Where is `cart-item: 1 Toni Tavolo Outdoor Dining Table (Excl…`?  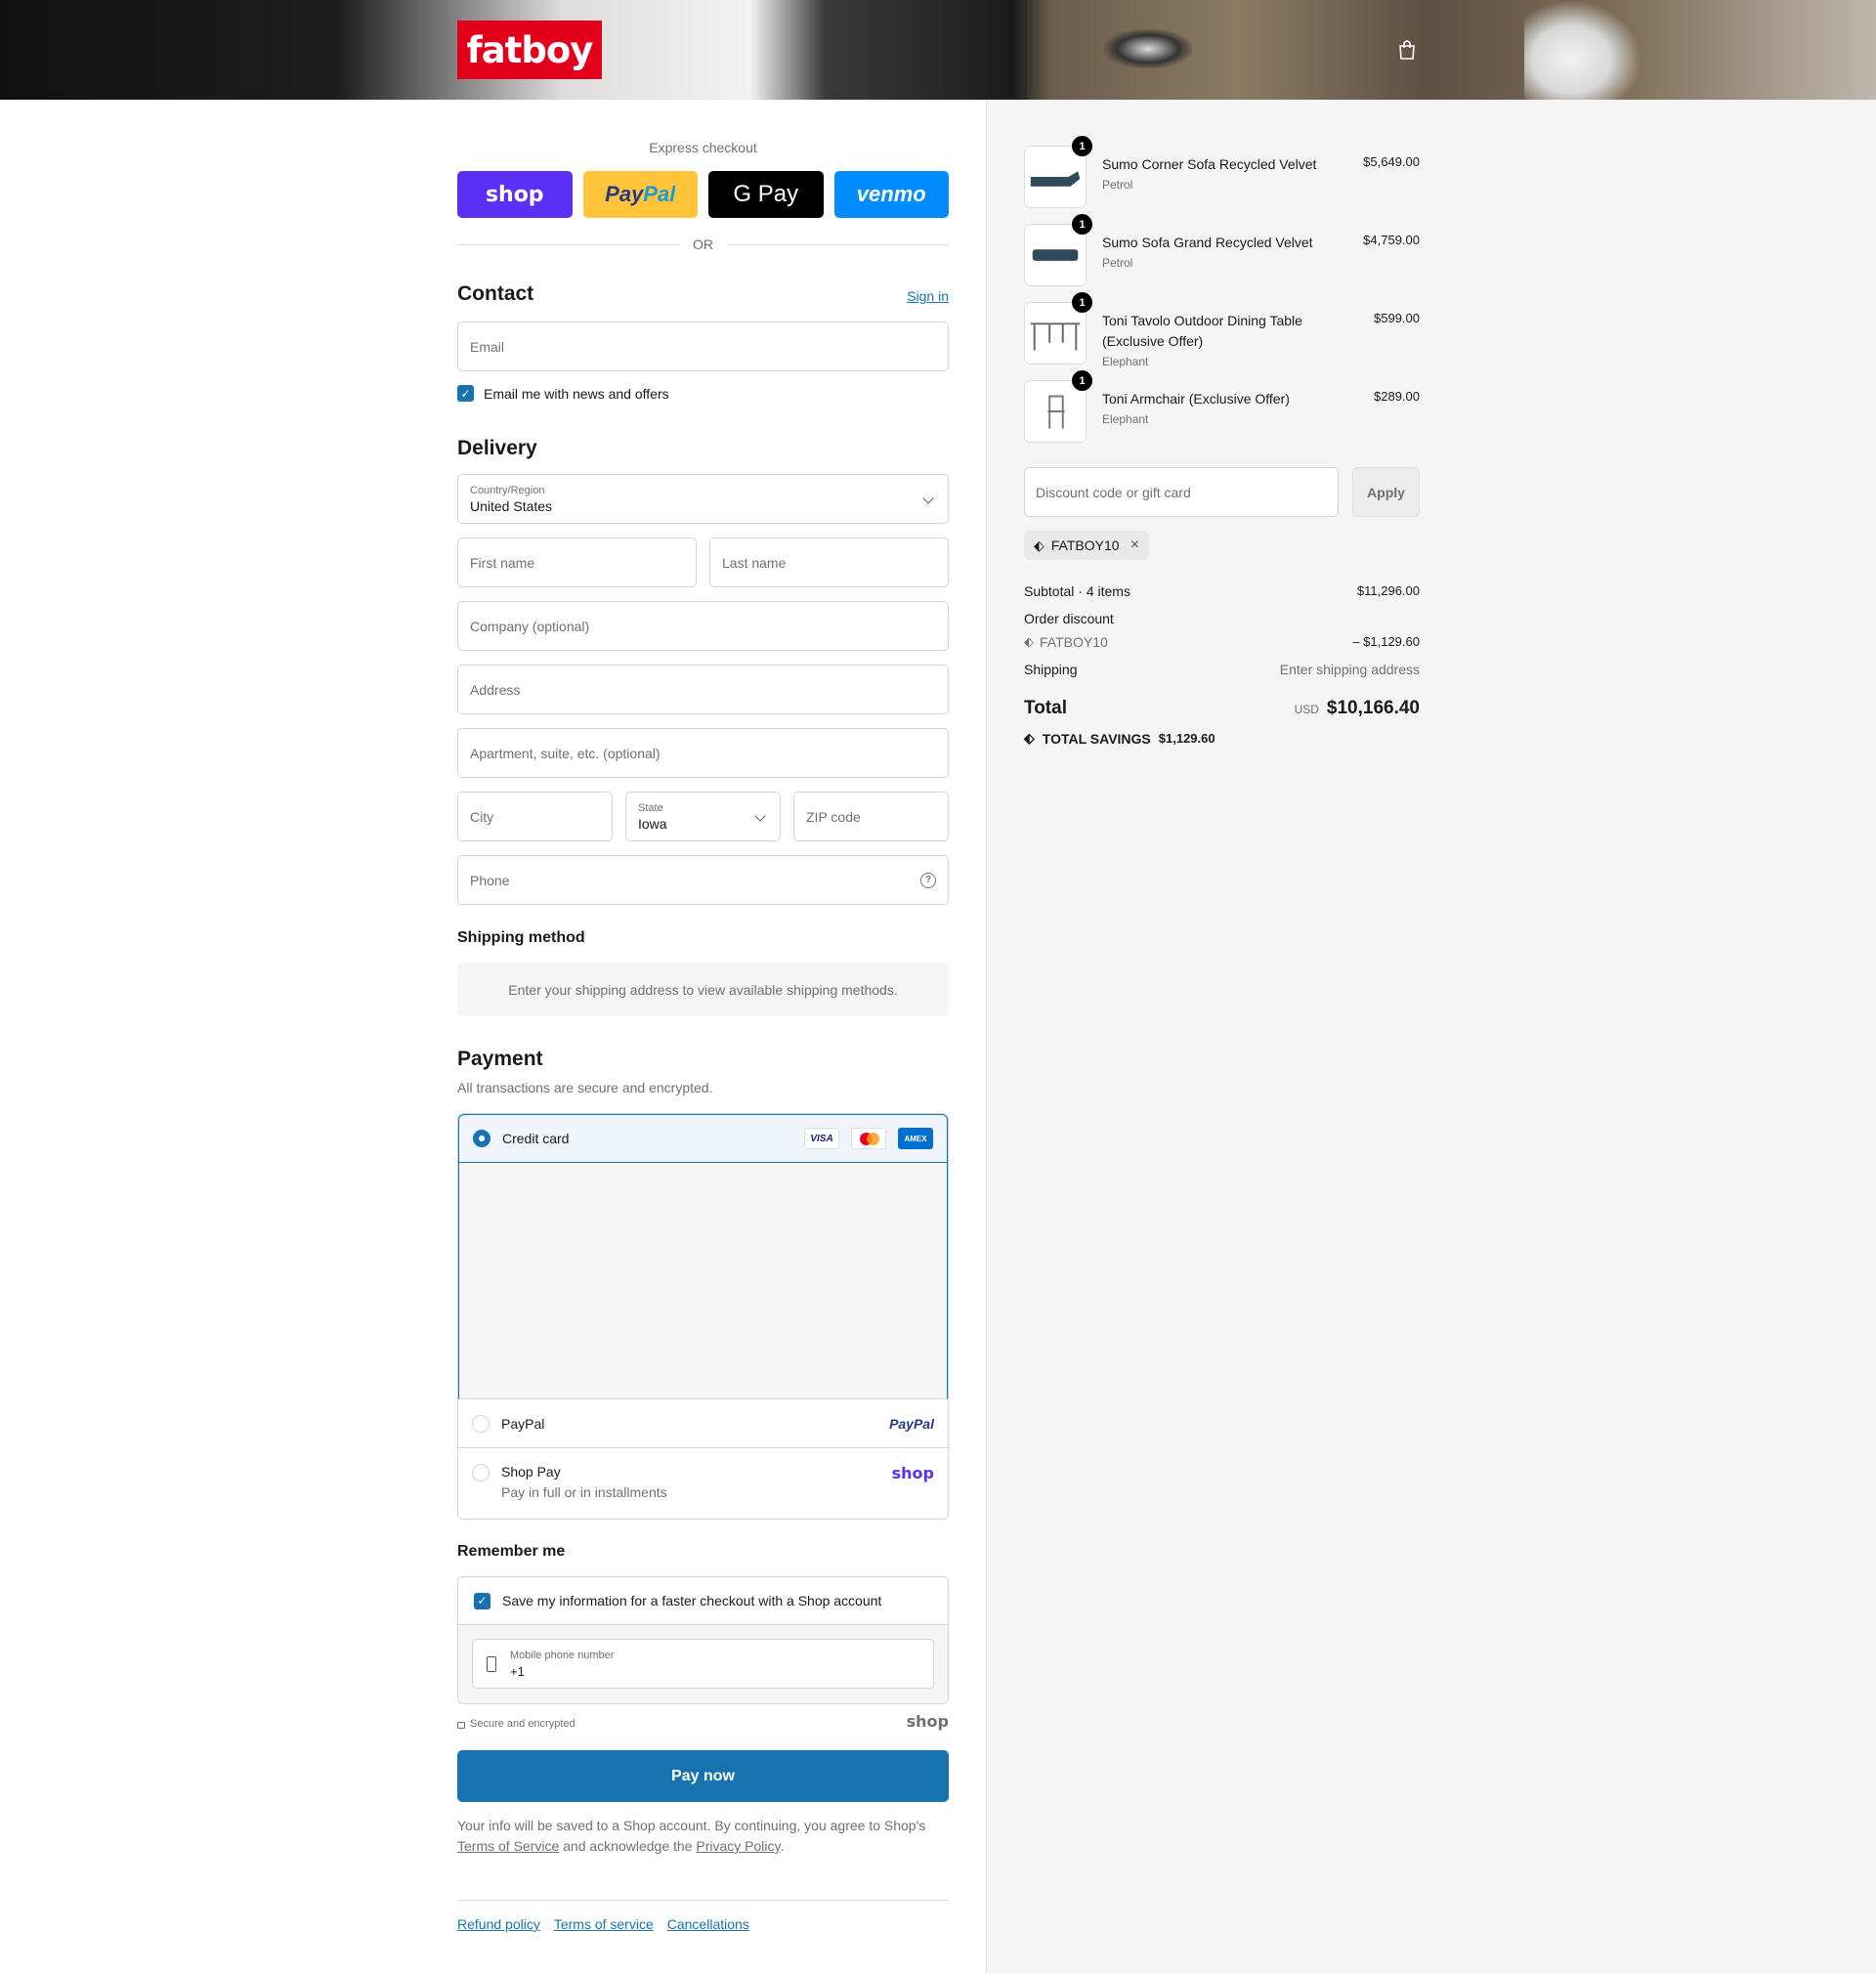
cart-item: 1 Toni Tavolo Outdoor Dining Table (Excl… is located at coordinates (1222, 330).